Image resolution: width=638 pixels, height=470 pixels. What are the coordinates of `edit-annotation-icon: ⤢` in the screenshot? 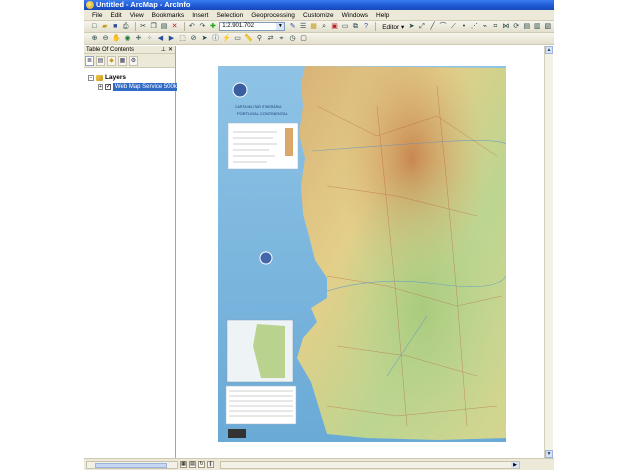 It's located at (422, 26).